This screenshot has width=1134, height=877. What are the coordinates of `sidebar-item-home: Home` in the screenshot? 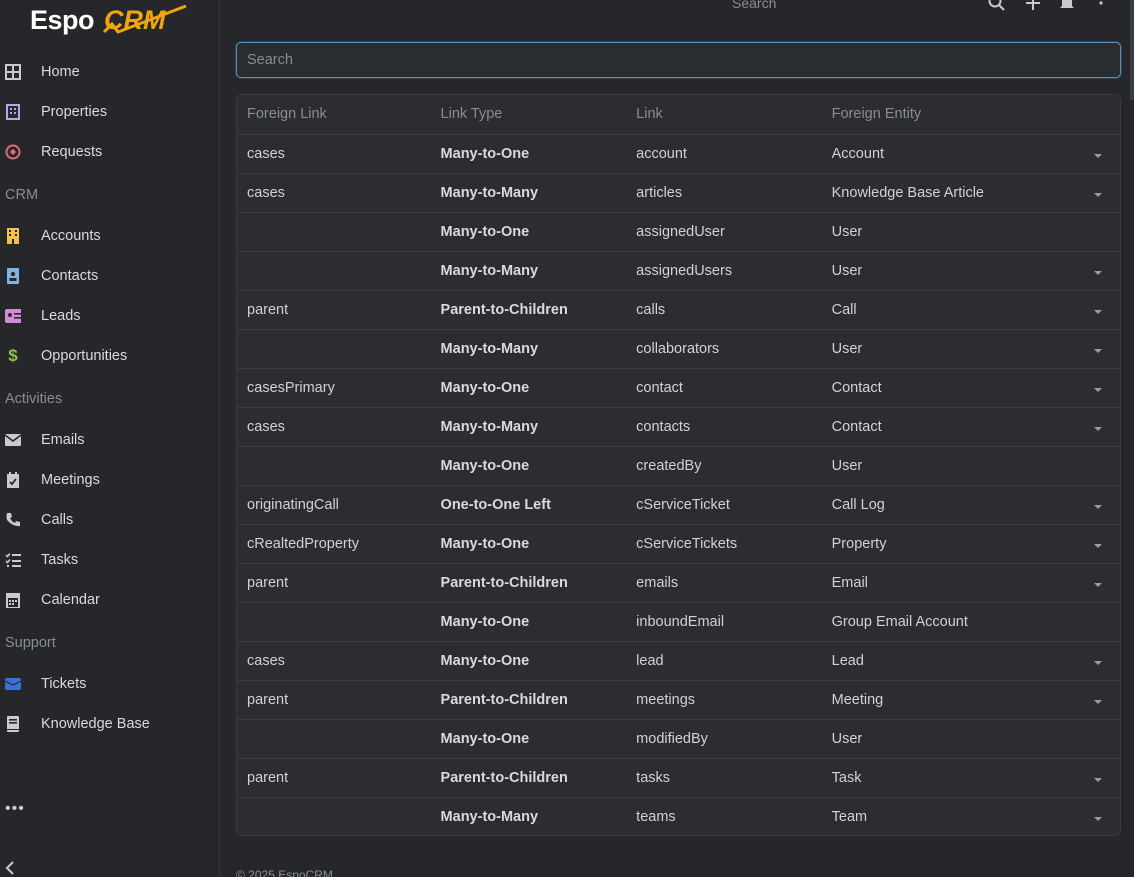 It's located at (110, 72).